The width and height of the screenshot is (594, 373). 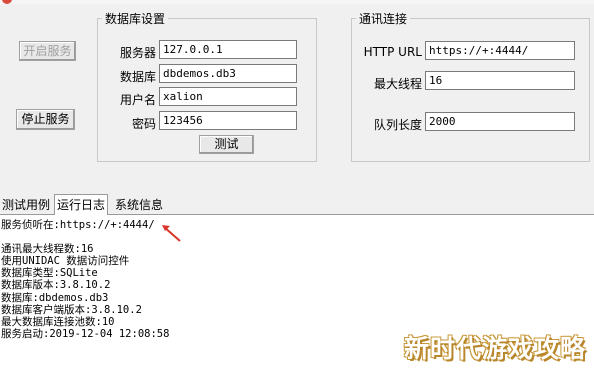 What do you see at coordinates (26, 205) in the screenshot?
I see `tab-test-cases: 测试用例` at bounding box center [26, 205].